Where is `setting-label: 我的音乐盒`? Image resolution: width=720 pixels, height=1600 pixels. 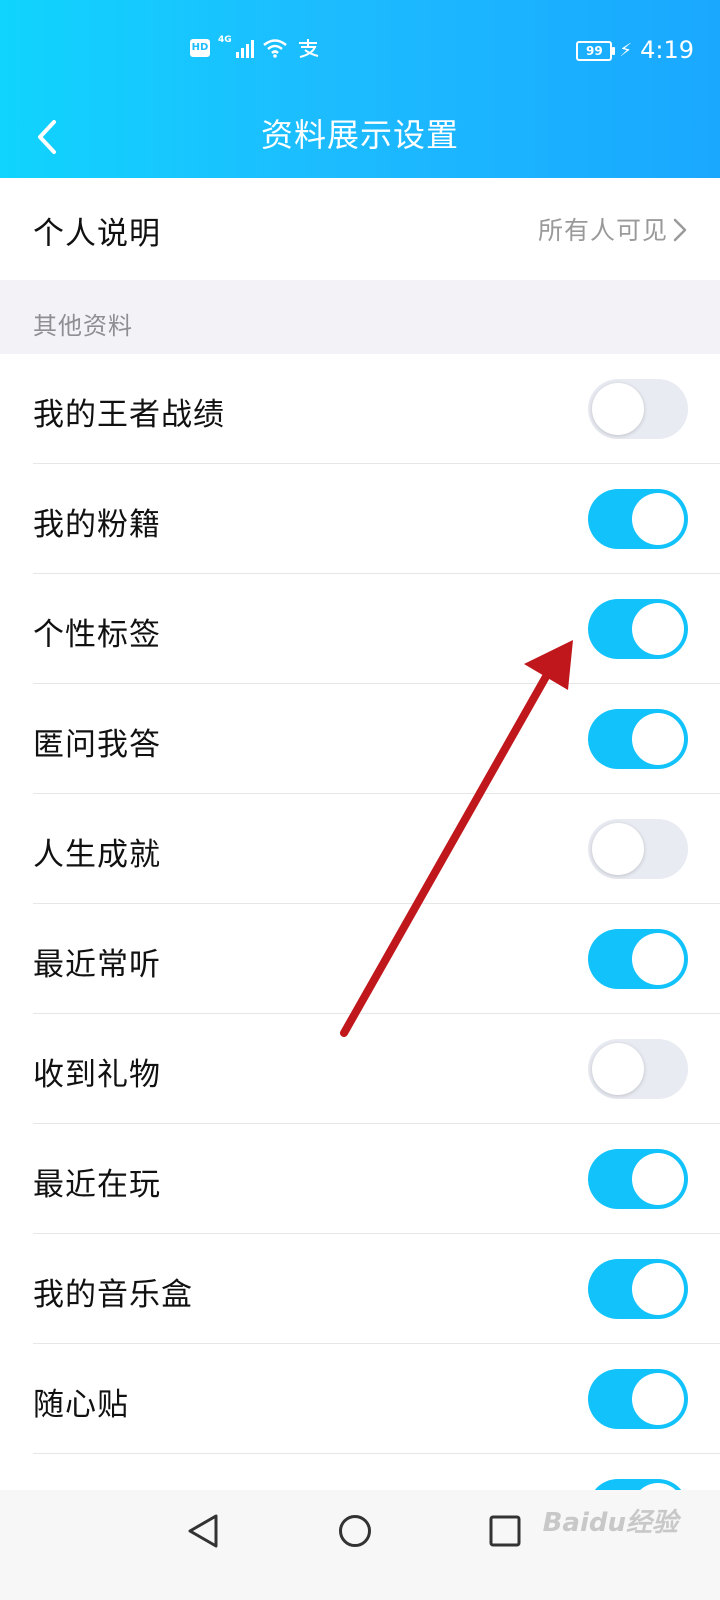 setting-label: 我的音乐盒 is located at coordinates (113, 1295).